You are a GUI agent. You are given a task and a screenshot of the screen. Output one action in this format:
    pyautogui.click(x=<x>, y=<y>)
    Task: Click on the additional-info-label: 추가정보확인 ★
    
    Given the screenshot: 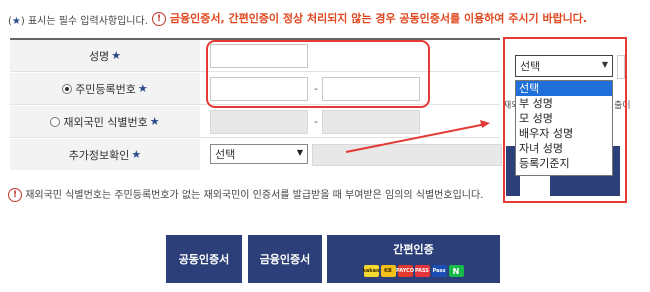 What is the action you would take?
    pyautogui.click(x=105, y=154)
    